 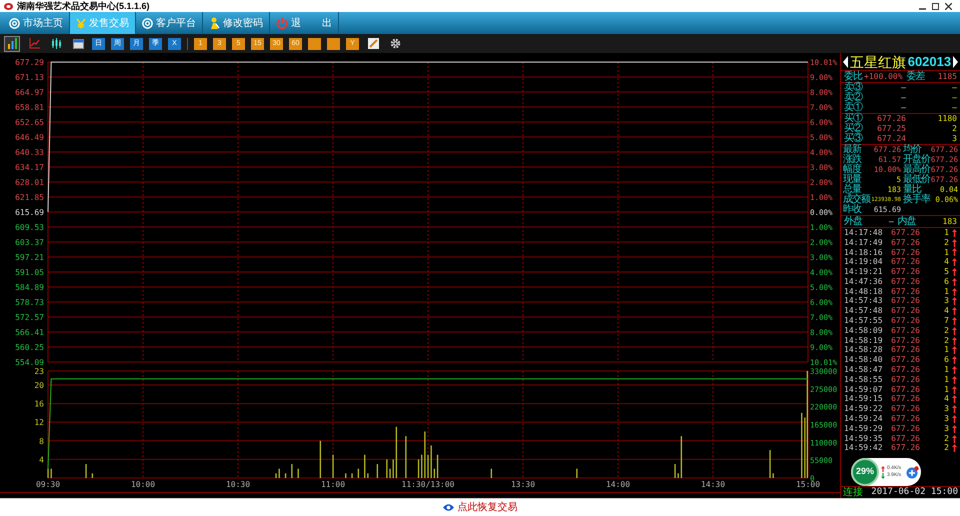 I want to click on tick-time: 14:59:15, so click(x=864, y=399).